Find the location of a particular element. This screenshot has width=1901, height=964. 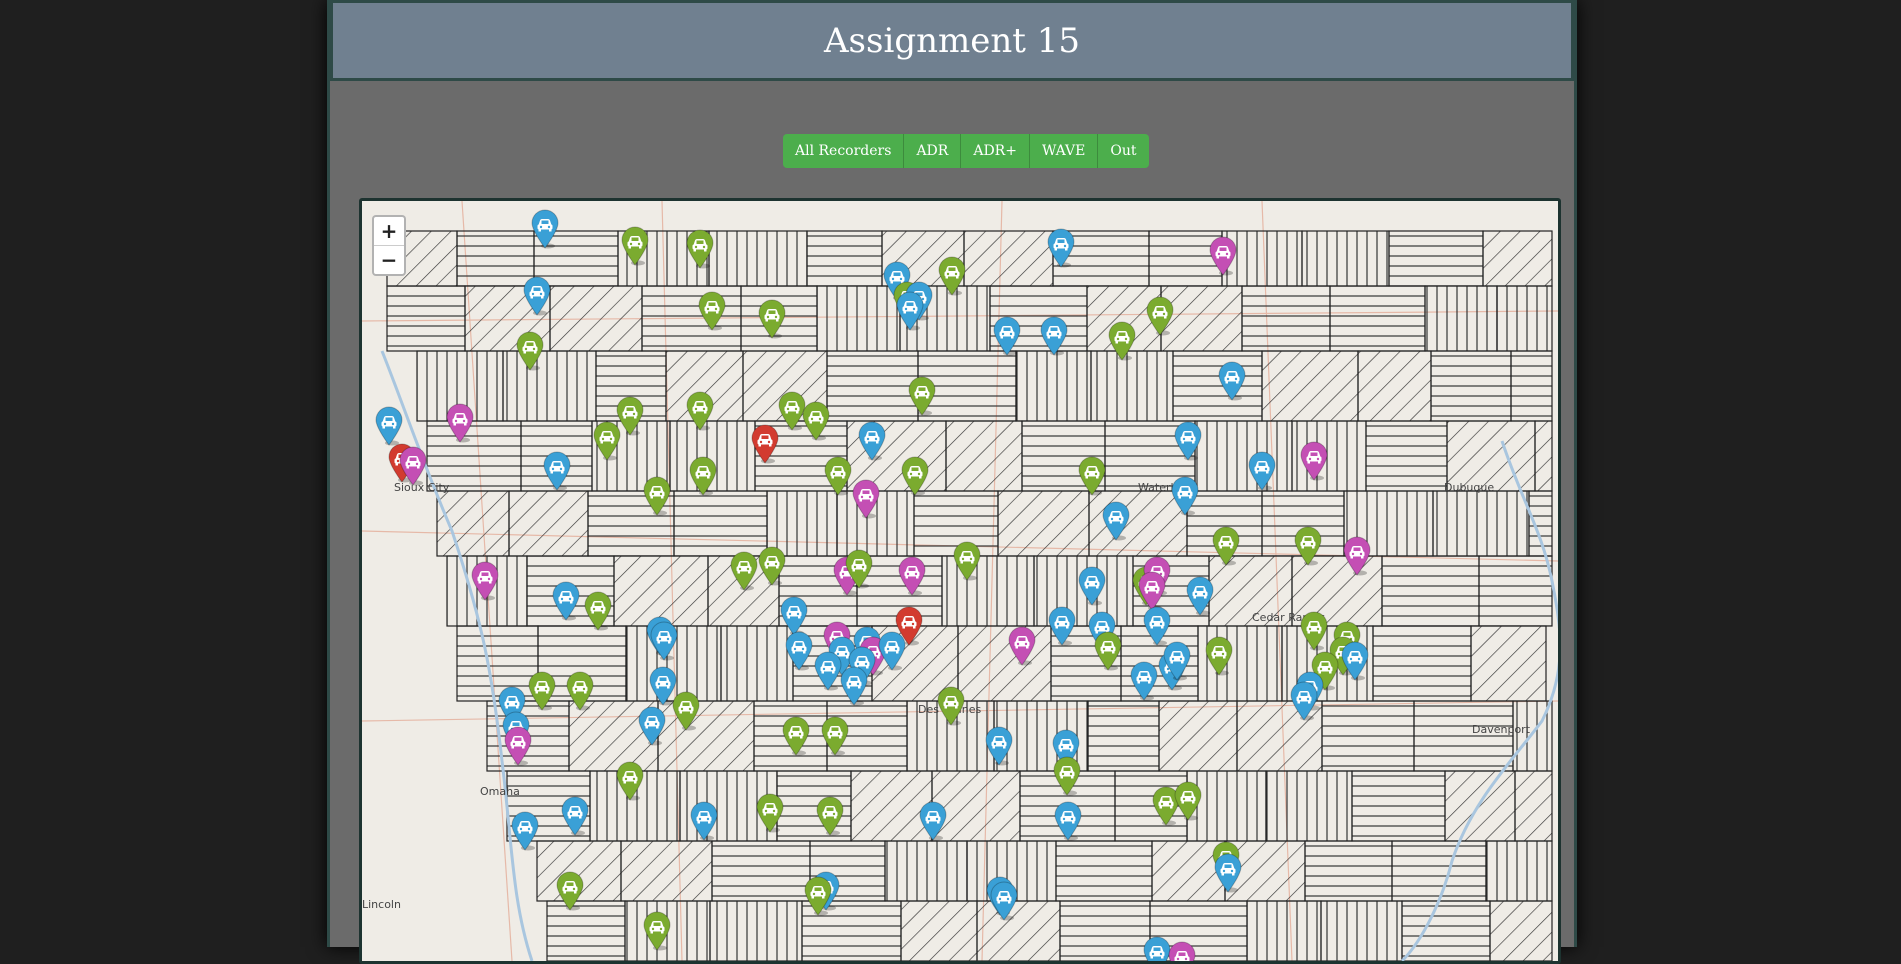

adr-plus-button: ADR+ is located at coordinates (995, 151).